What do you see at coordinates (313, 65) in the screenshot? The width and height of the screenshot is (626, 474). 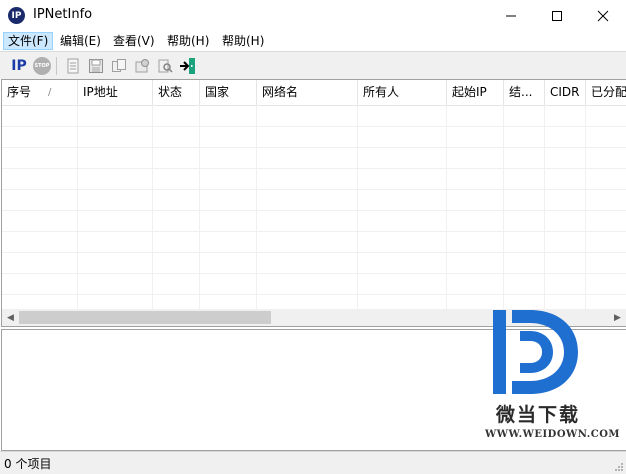 I see `toolbar: IP STOP` at bounding box center [313, 65].